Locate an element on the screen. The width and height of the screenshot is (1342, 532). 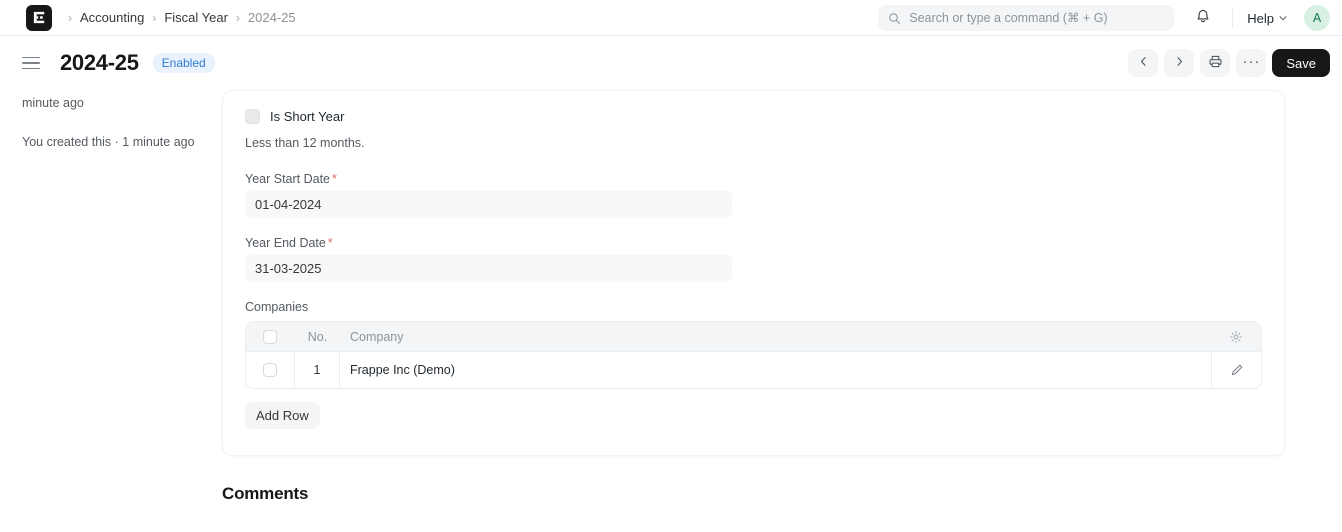
help-label: Help is located at coordinates (1260, 18).